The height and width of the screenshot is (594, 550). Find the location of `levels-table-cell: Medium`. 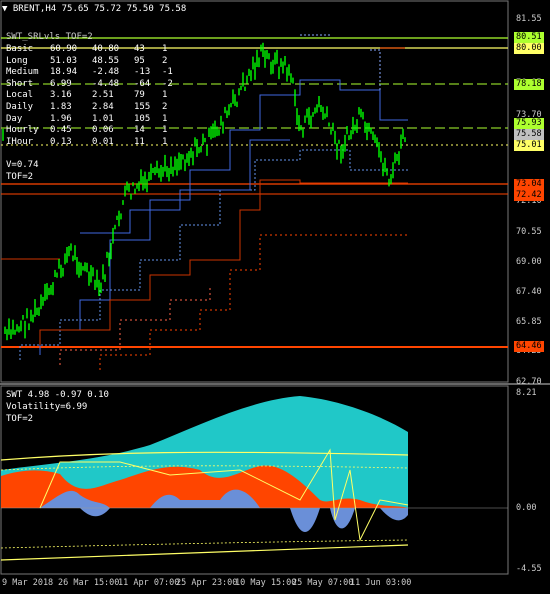

levels-table-cell: Medium is located at coordinates (22, 72).